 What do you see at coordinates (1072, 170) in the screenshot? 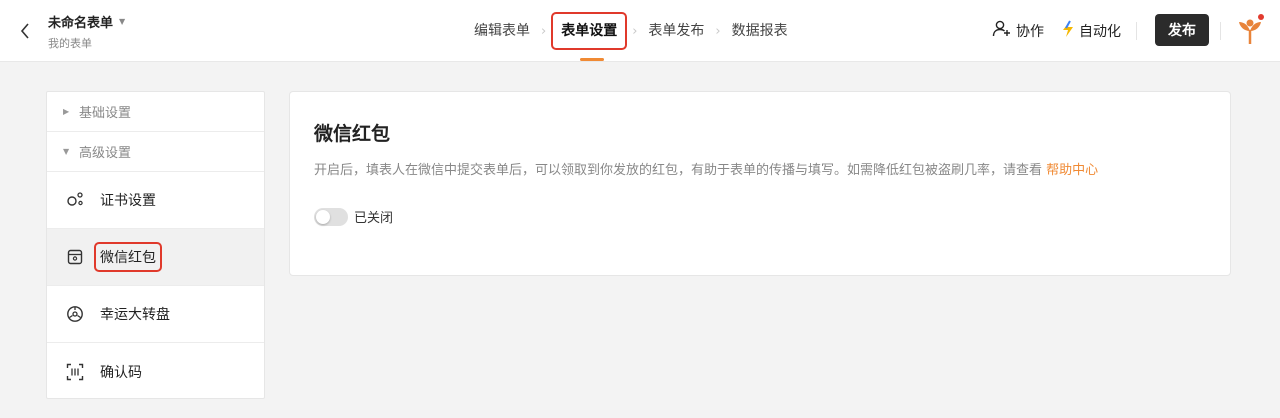
I see `help-center-link: 帮助中心` at bounding box center [1072, 170].